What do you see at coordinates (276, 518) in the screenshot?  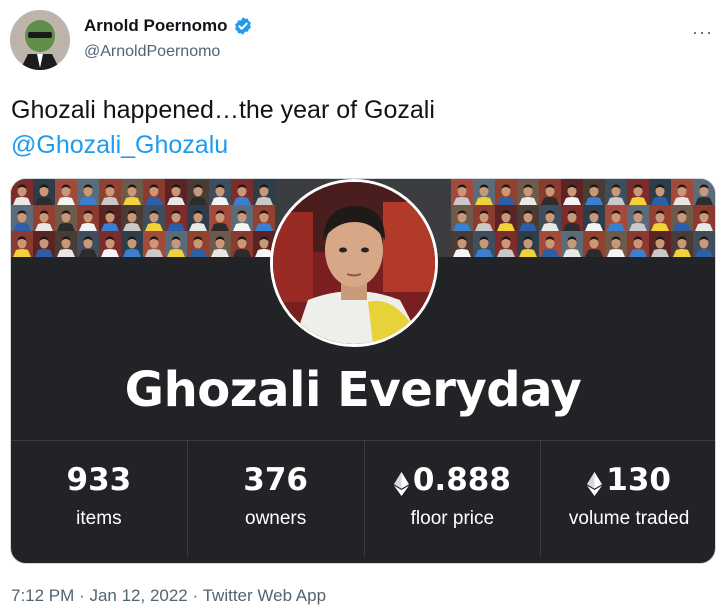 I see `stat-label: owners` at bounding box center [276, 518].